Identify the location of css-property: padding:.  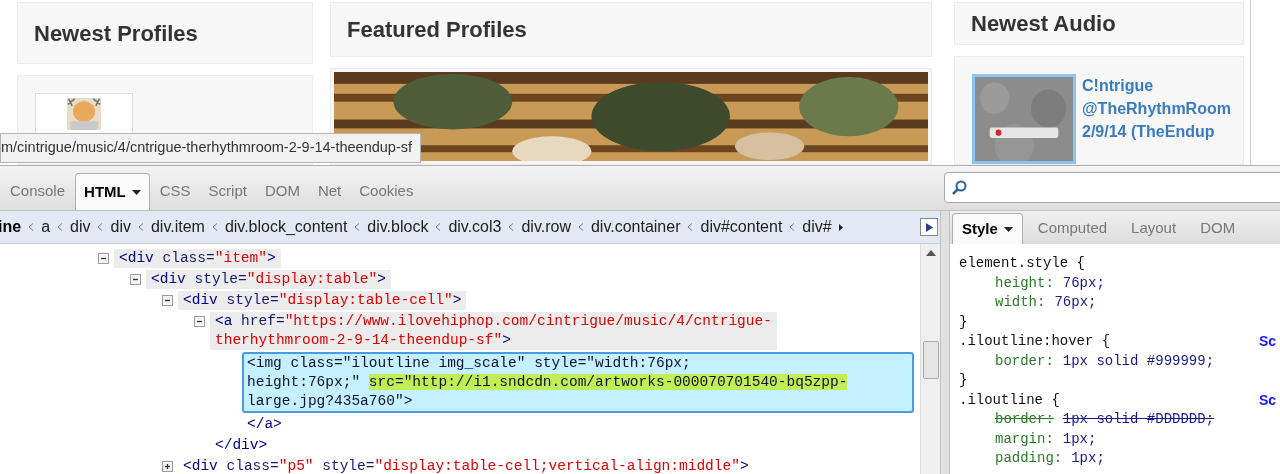
(1029, 458).